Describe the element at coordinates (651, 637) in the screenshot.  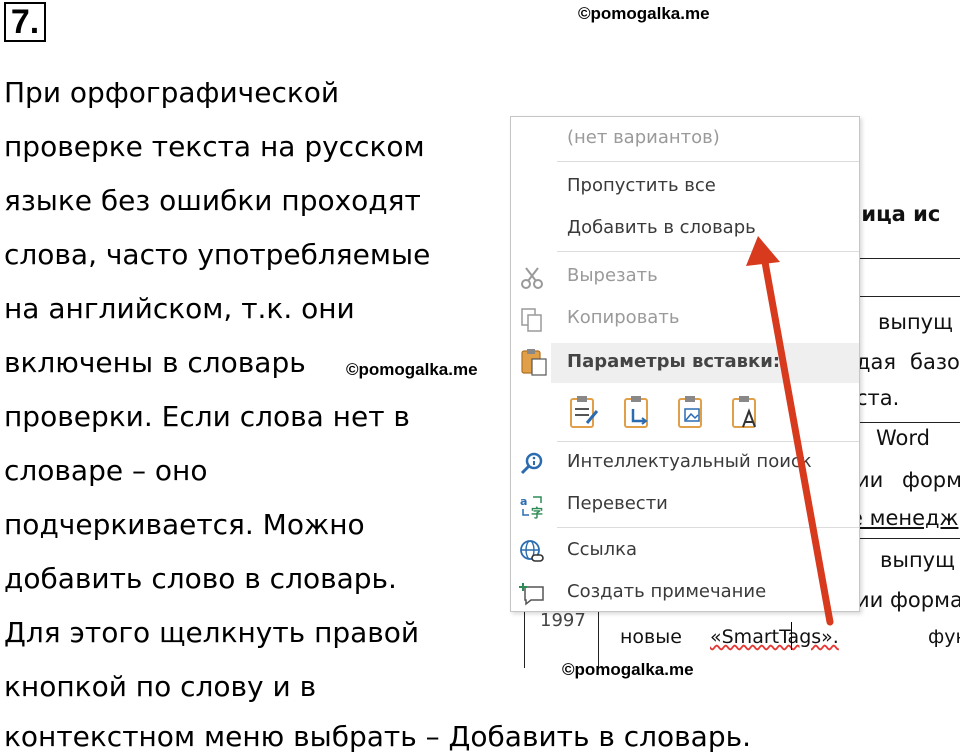
I see `doc-text: новые` at that location.